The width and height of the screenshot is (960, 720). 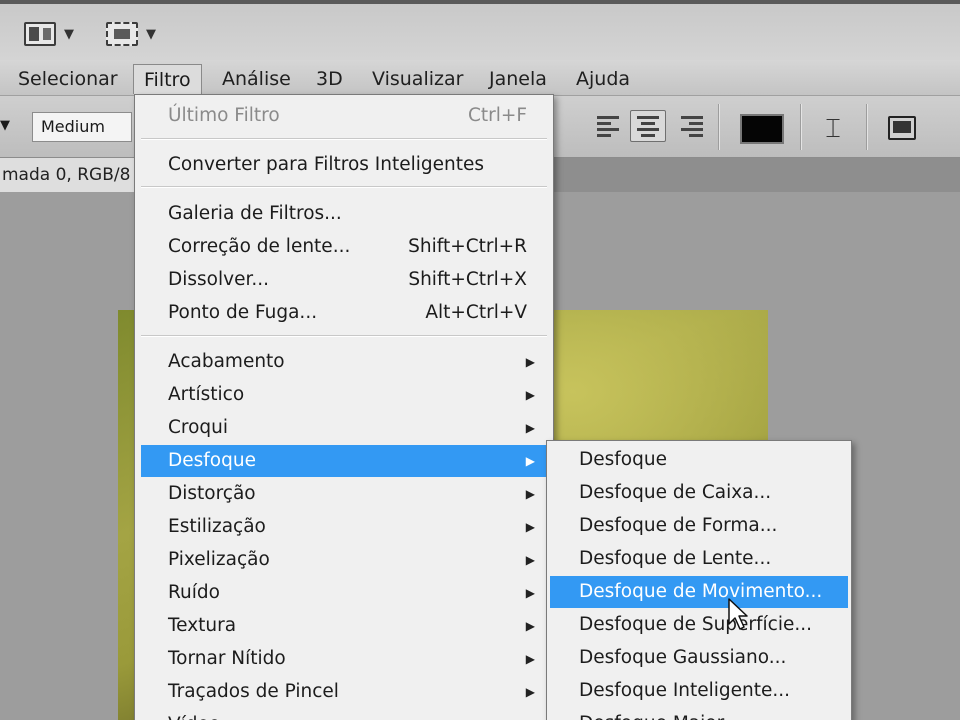 What do you see at coordinates (344, 714) in the screenshot?
I see `menu-item-video: Vídeo ▶` at bounding box center [344, 714].